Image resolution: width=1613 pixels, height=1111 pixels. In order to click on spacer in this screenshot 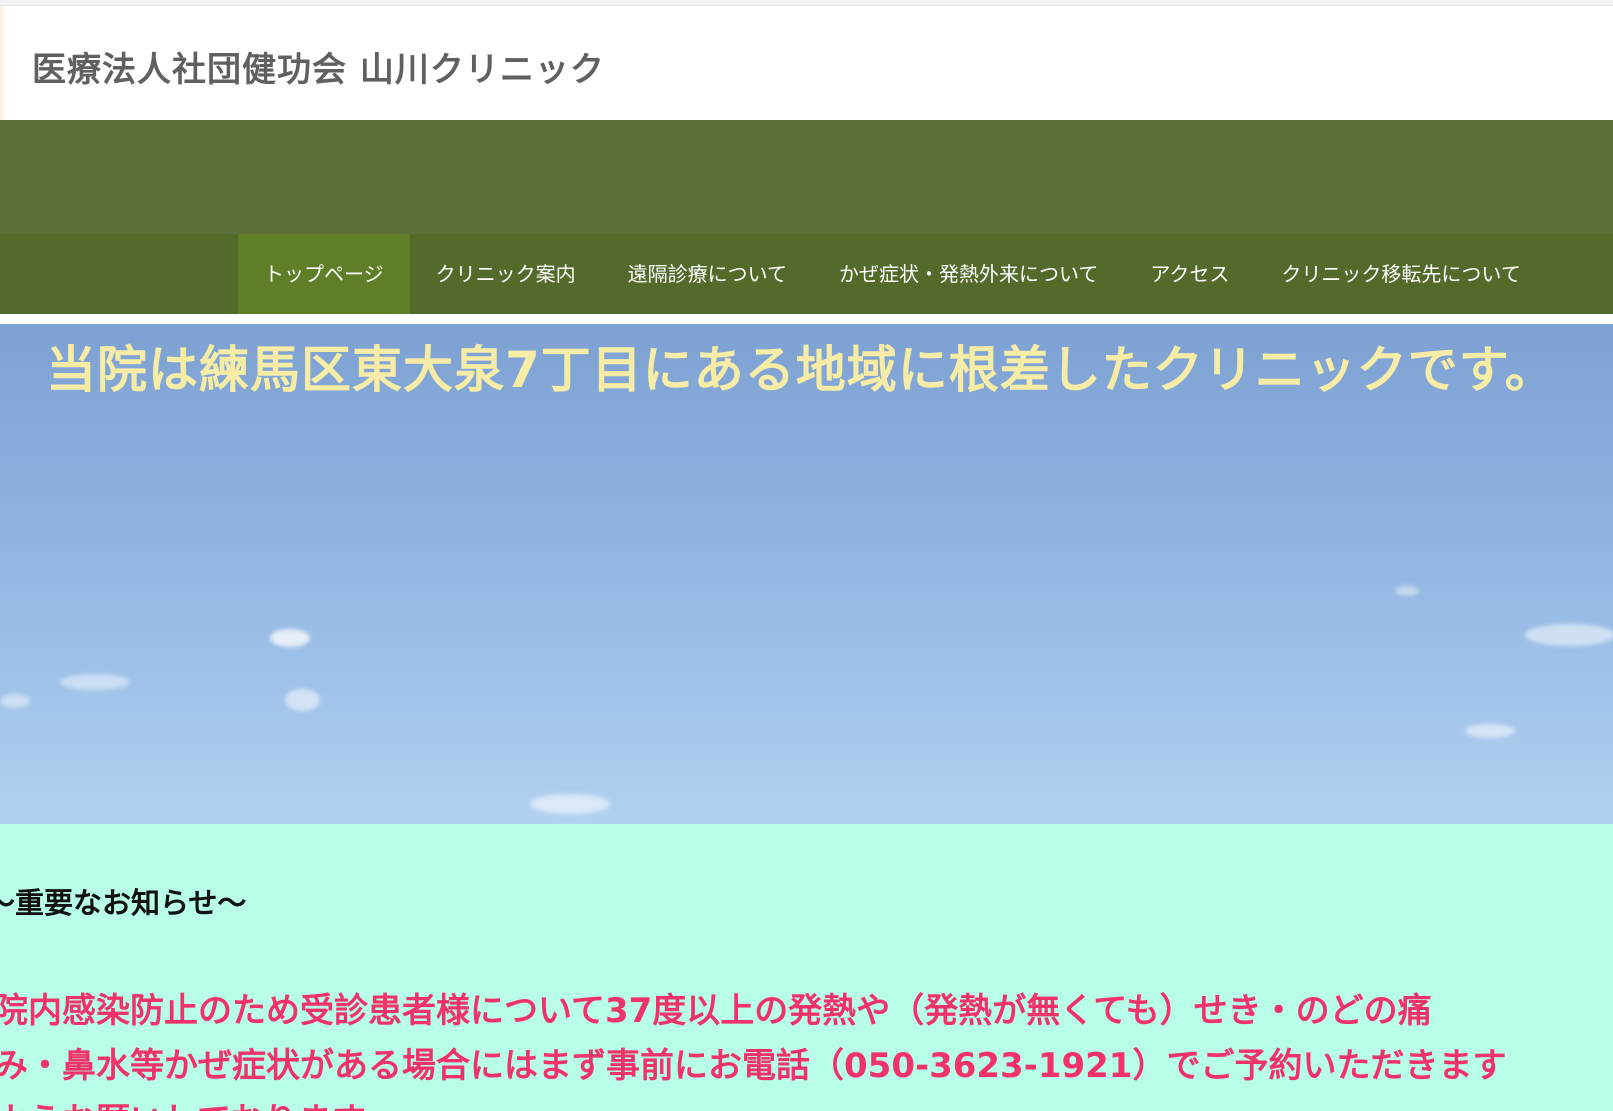, I will do `click(806, 319)`.